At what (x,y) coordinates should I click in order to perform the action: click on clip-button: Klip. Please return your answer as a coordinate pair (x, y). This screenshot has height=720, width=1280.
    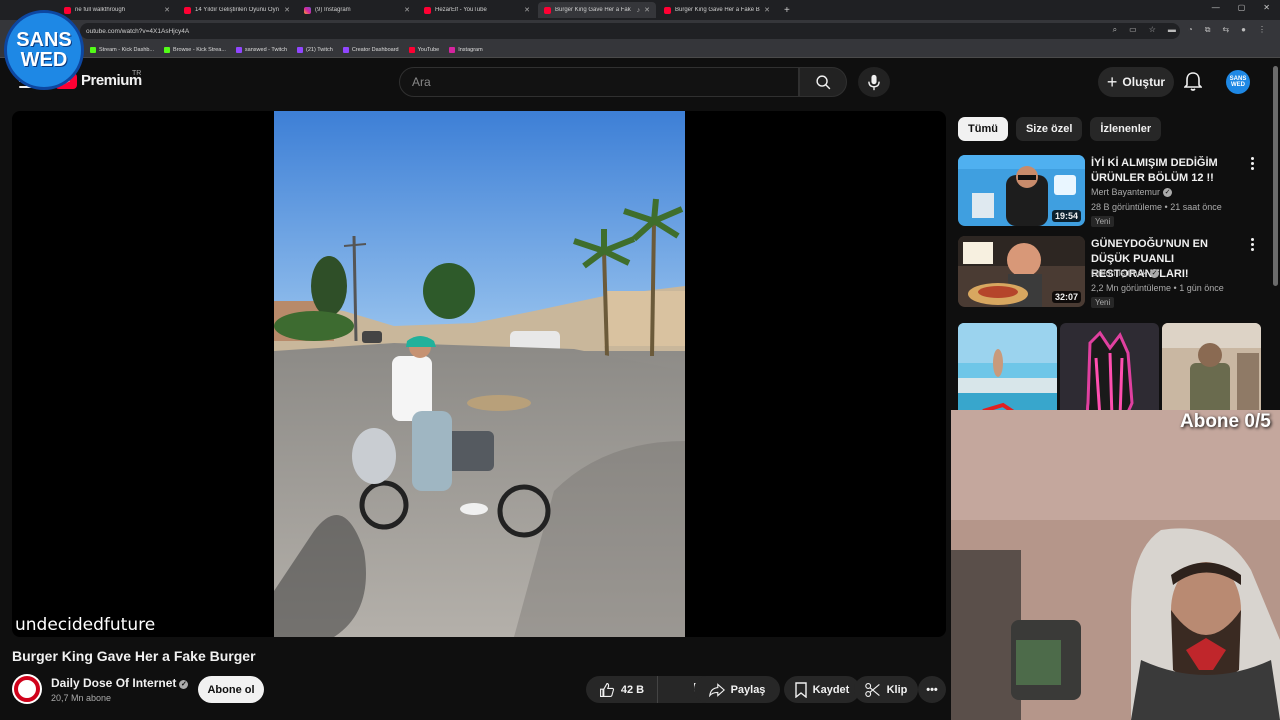
    Looking at the image, I should click on (886, 689).